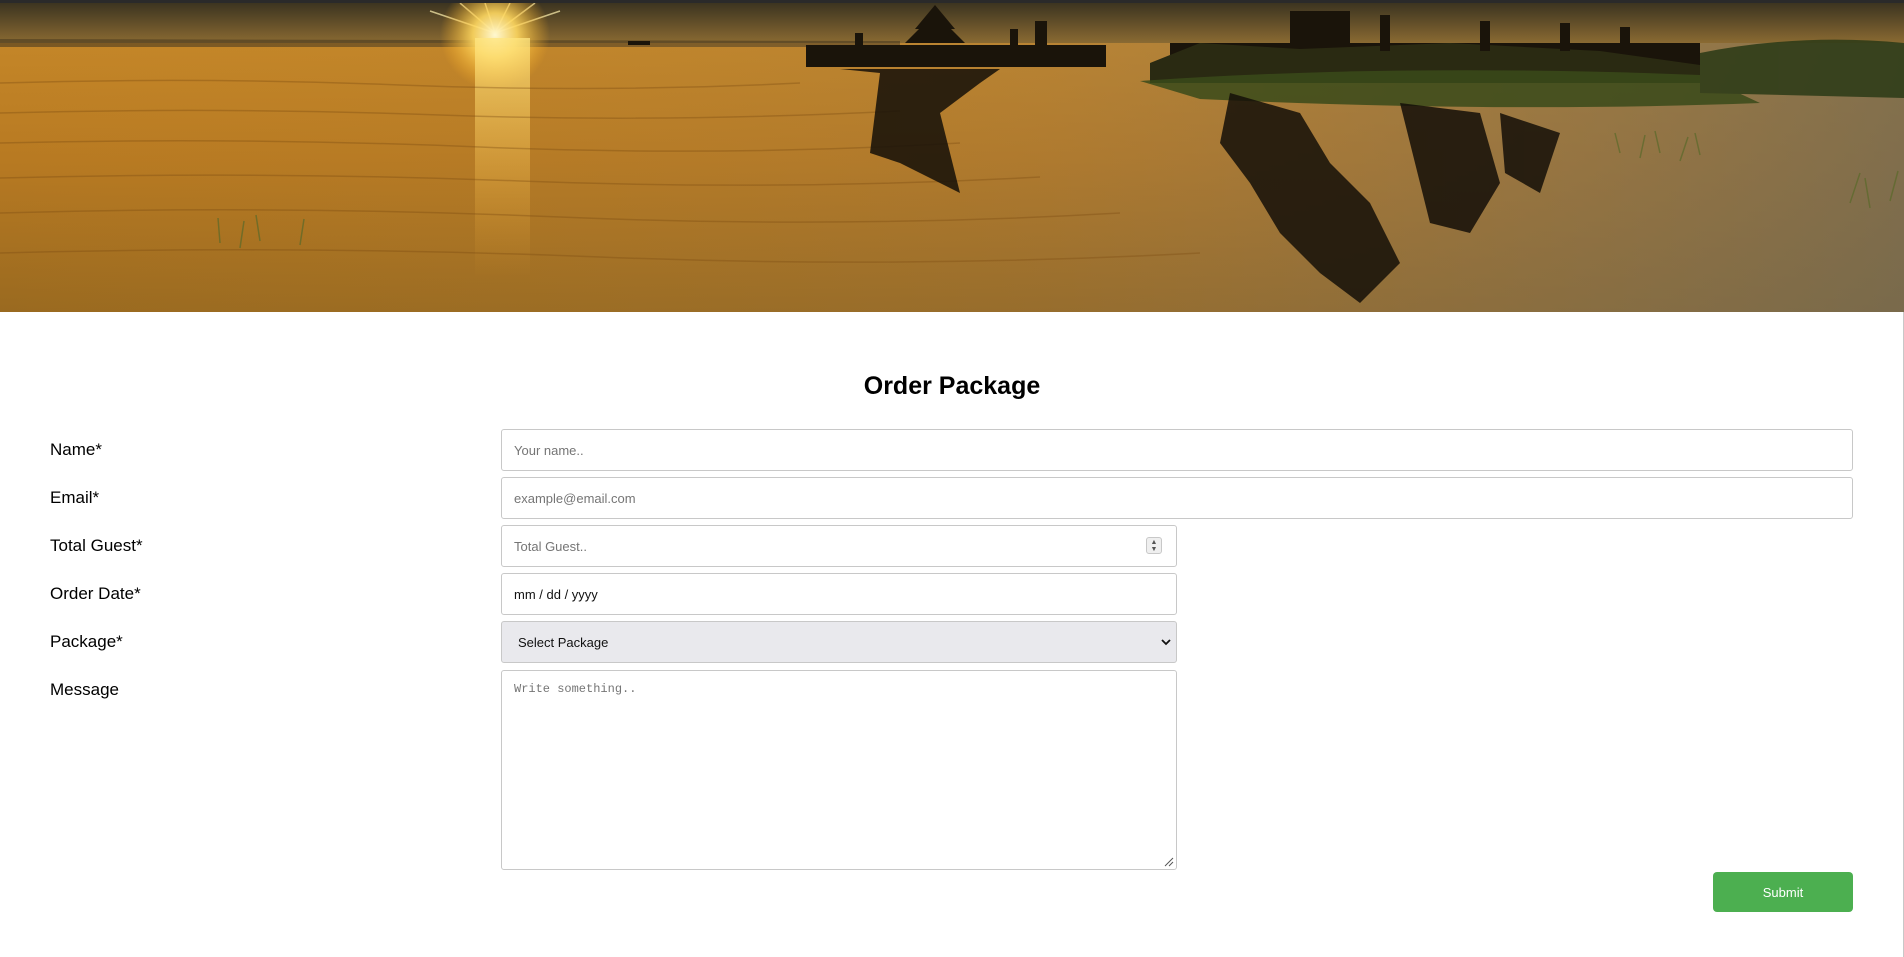 This screenshot has height=957, width=1904. What do you see at coordinates (95, 593) in the screenshot?
I see `order-date-label: Order Date*` at bounding box center [95, 593].